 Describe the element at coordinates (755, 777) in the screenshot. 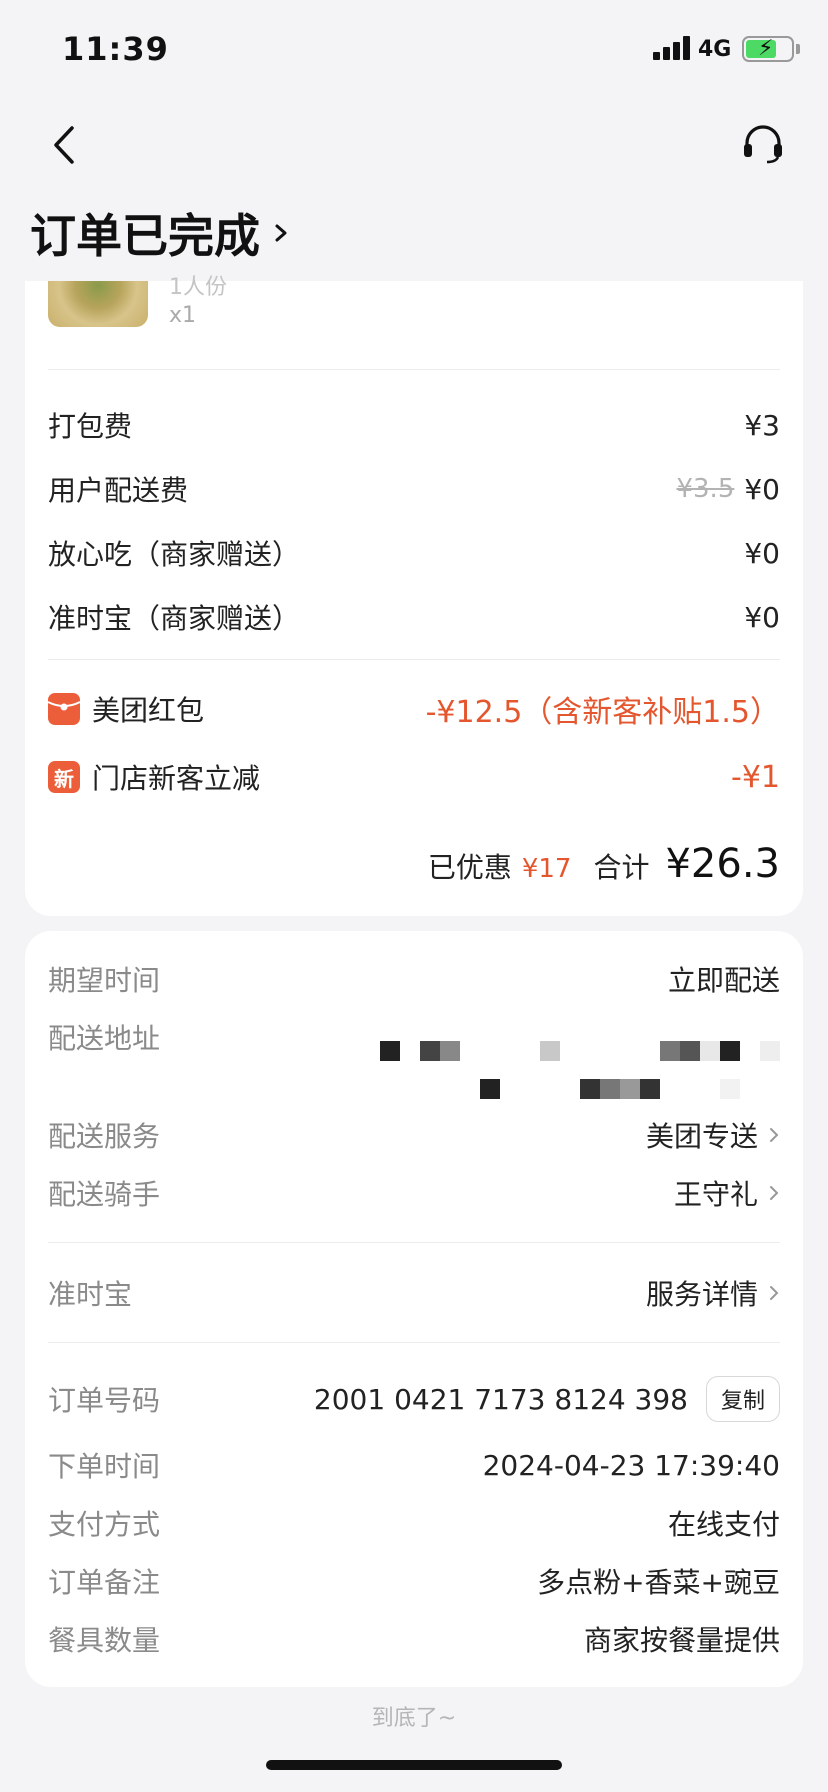

I see `promo-value: -¥1` at that location.